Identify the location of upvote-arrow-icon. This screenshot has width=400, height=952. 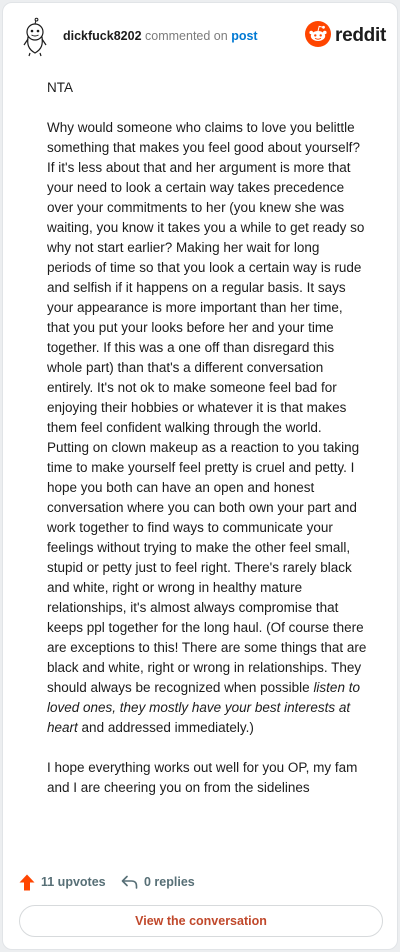
(27, 882).